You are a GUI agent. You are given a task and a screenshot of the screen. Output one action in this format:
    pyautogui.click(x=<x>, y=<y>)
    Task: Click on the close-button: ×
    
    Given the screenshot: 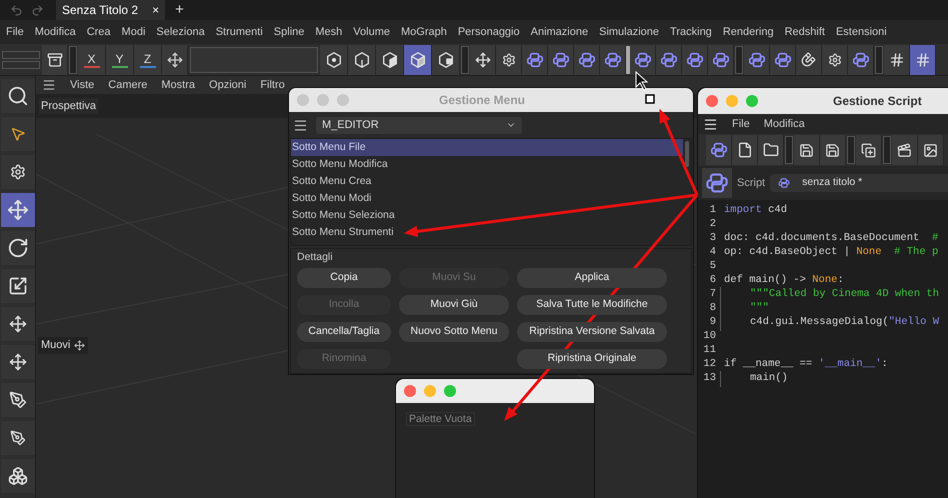 What is the action you would take?
    pyautogui.click(x=156, y=10)
    